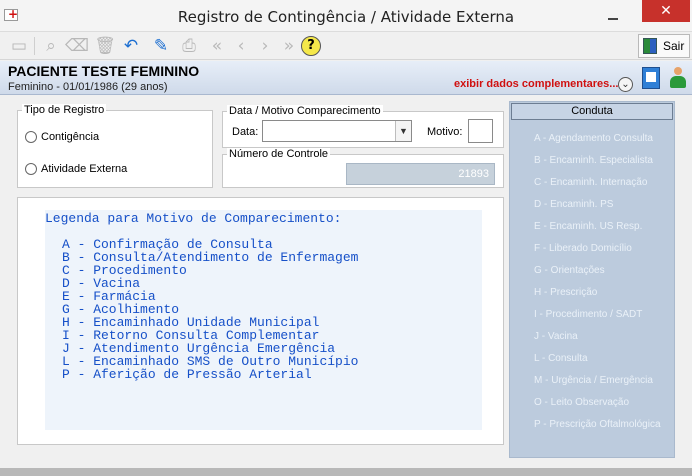 The height and width of the screenshot is (476, 692). I want to click on toolbar-separator, so click(34, 46).